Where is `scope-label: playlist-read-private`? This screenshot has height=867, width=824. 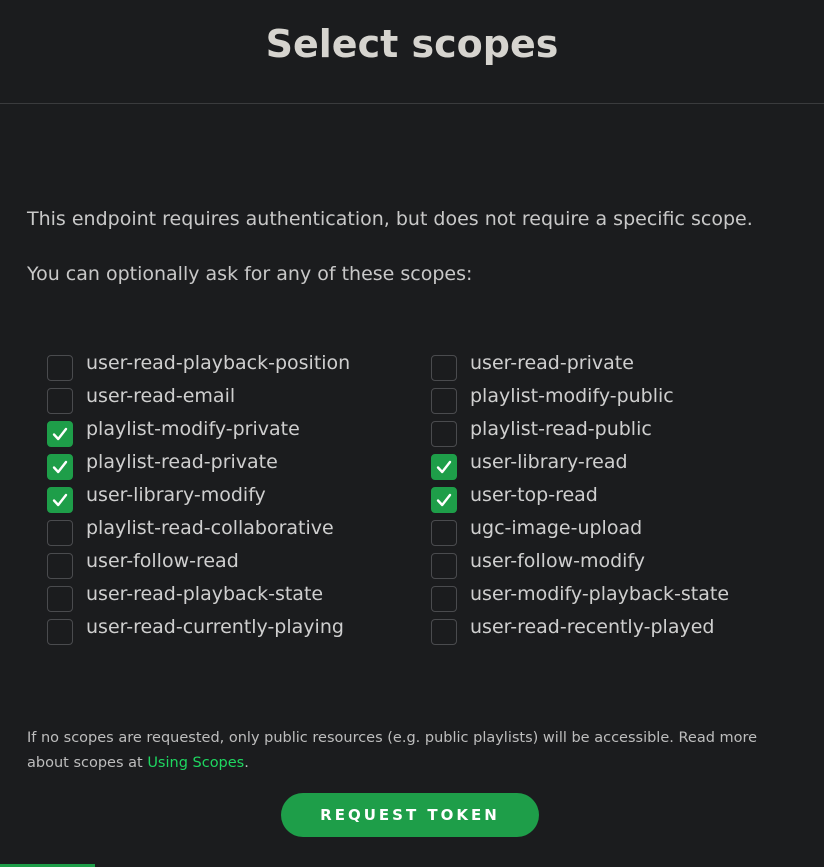
scope-label: playlist-read-private is located at coordinates (182, 462).